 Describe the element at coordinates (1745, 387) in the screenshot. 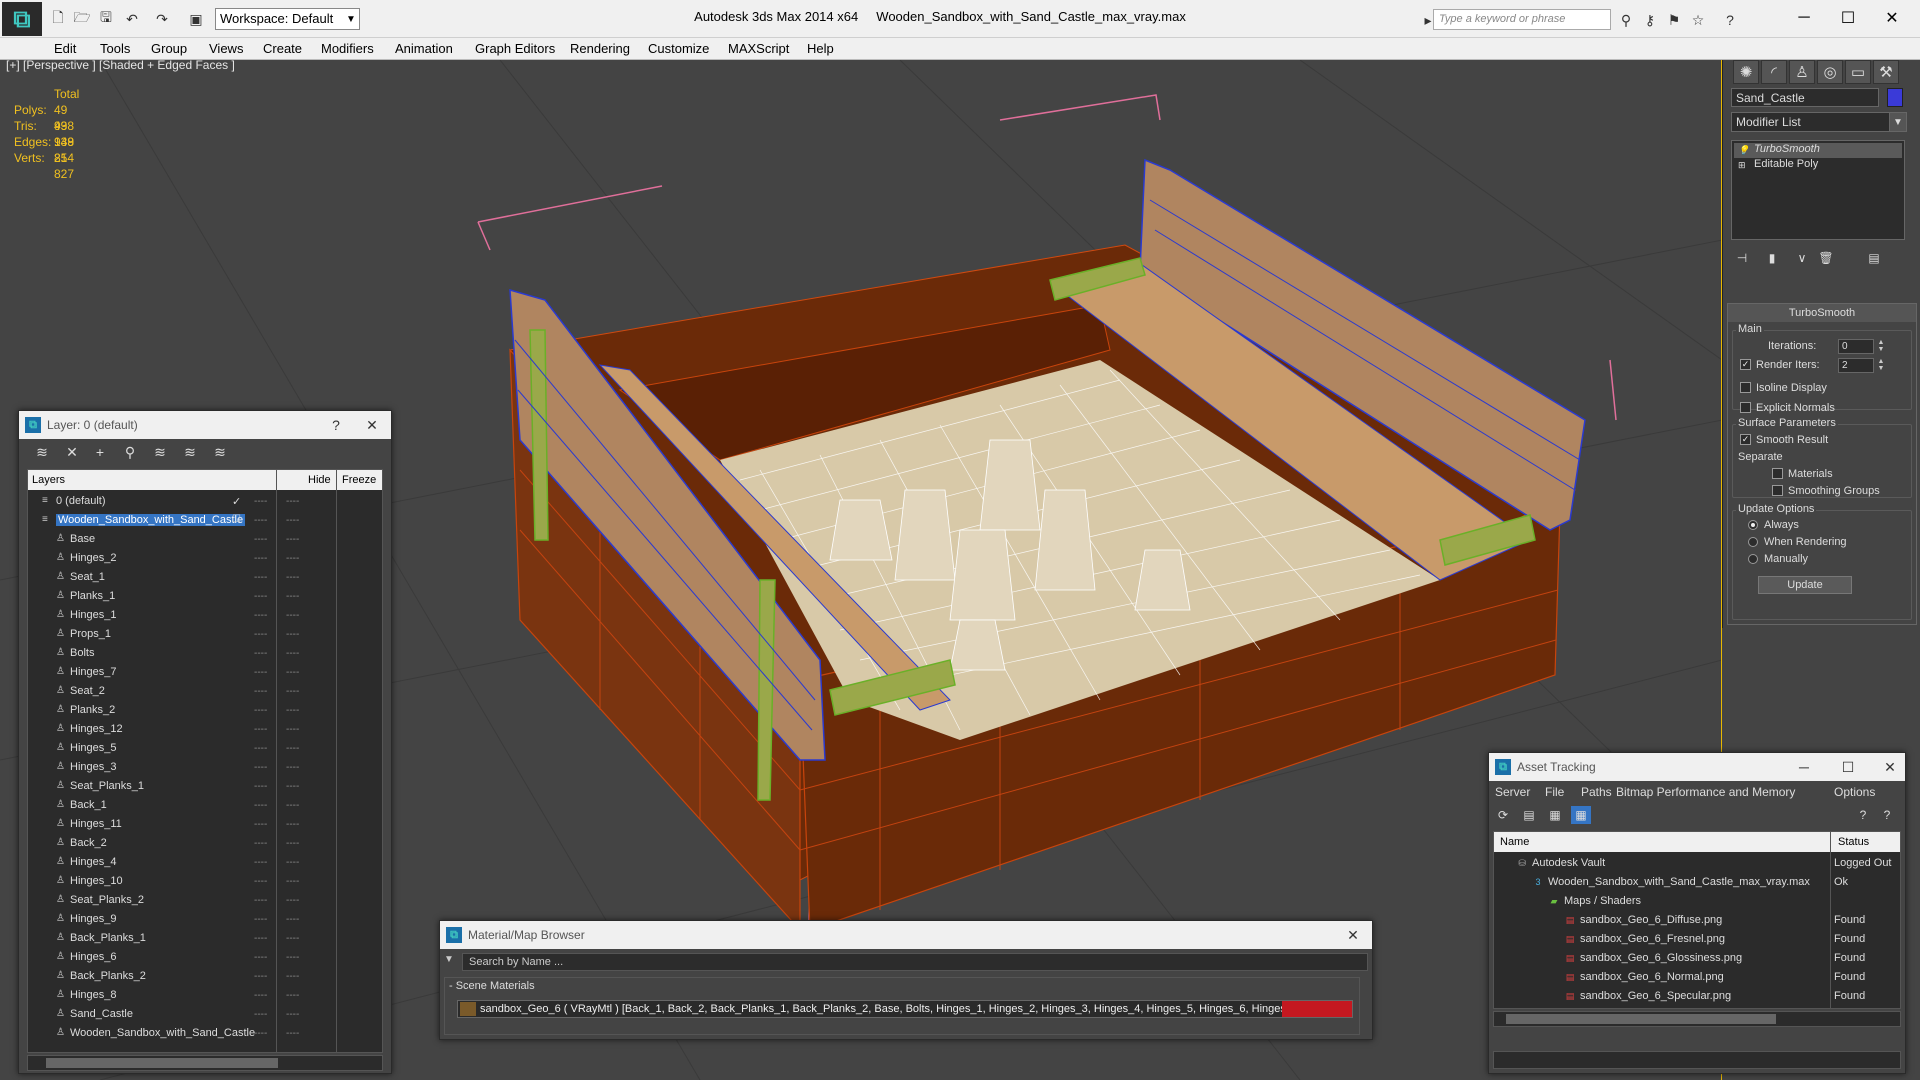

I see `isoline-checkbox` at that location.